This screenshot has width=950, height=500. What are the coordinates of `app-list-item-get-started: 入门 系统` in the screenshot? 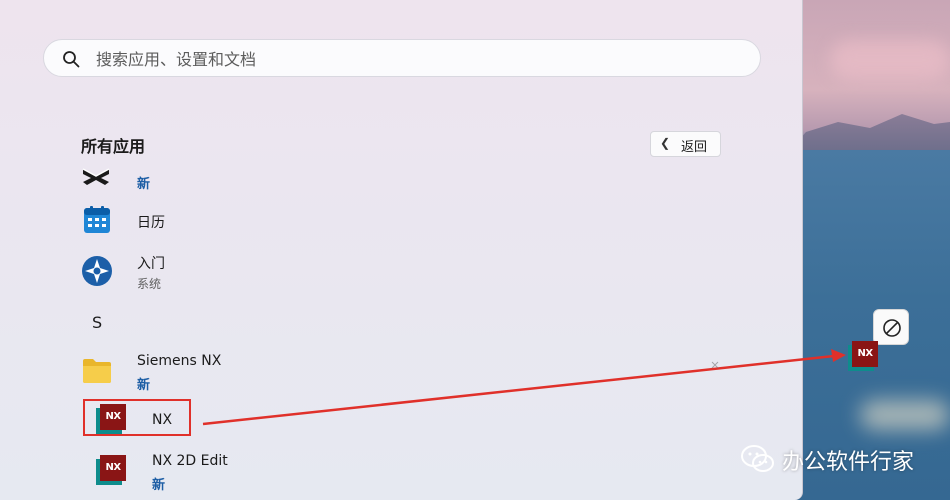 It's located at (358, 272).